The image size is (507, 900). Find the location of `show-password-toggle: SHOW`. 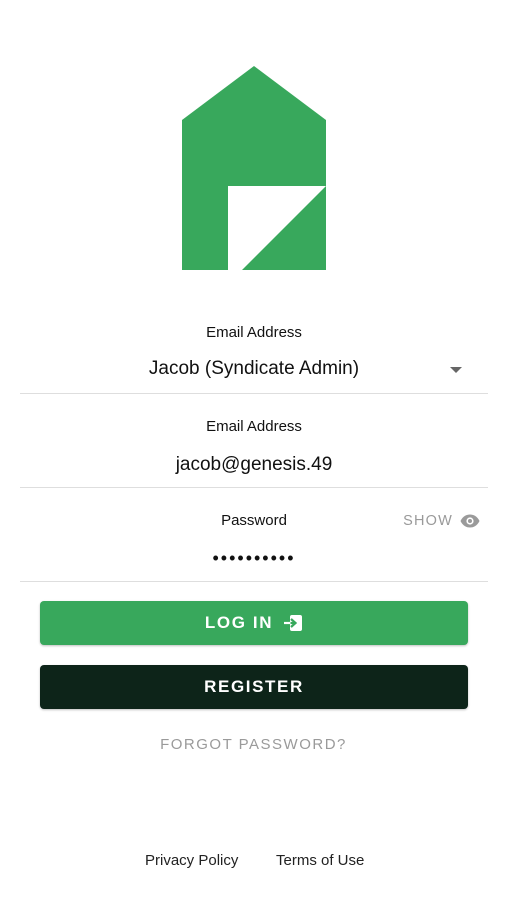

show-password-toggle: SHOW is located at coordinates (441, 521).